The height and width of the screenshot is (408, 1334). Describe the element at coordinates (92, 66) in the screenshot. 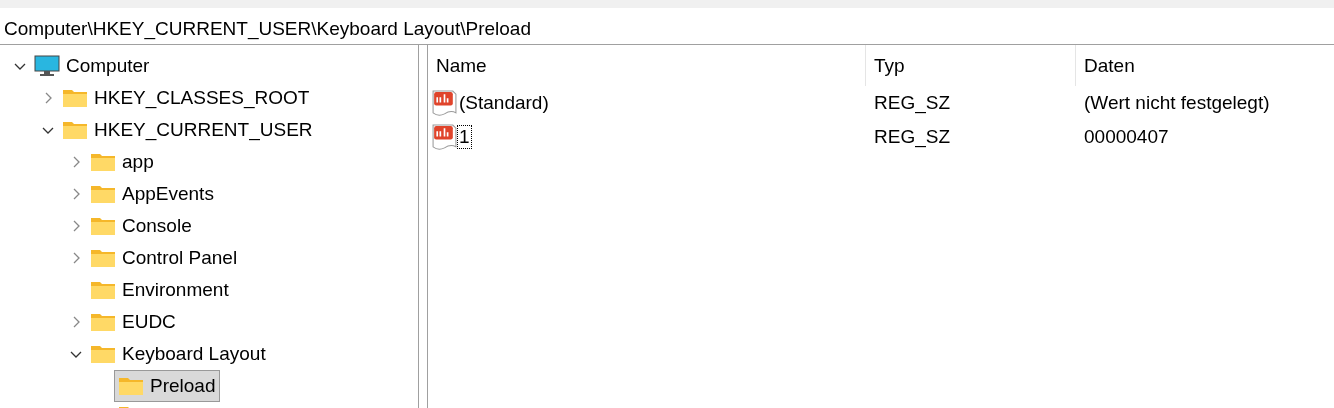

I see `tree-item: Computer` at that location.